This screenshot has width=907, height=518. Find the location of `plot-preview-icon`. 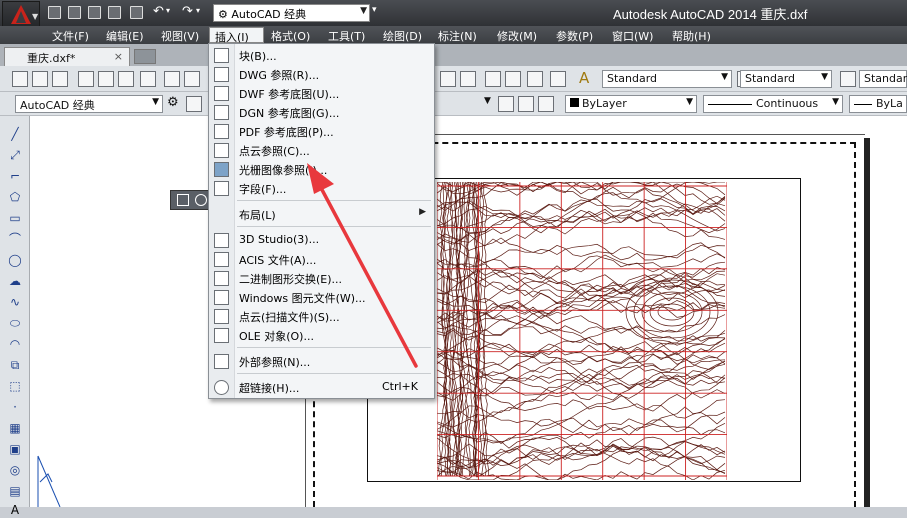

plot-preview-icon is located at coordinates (106, 79).